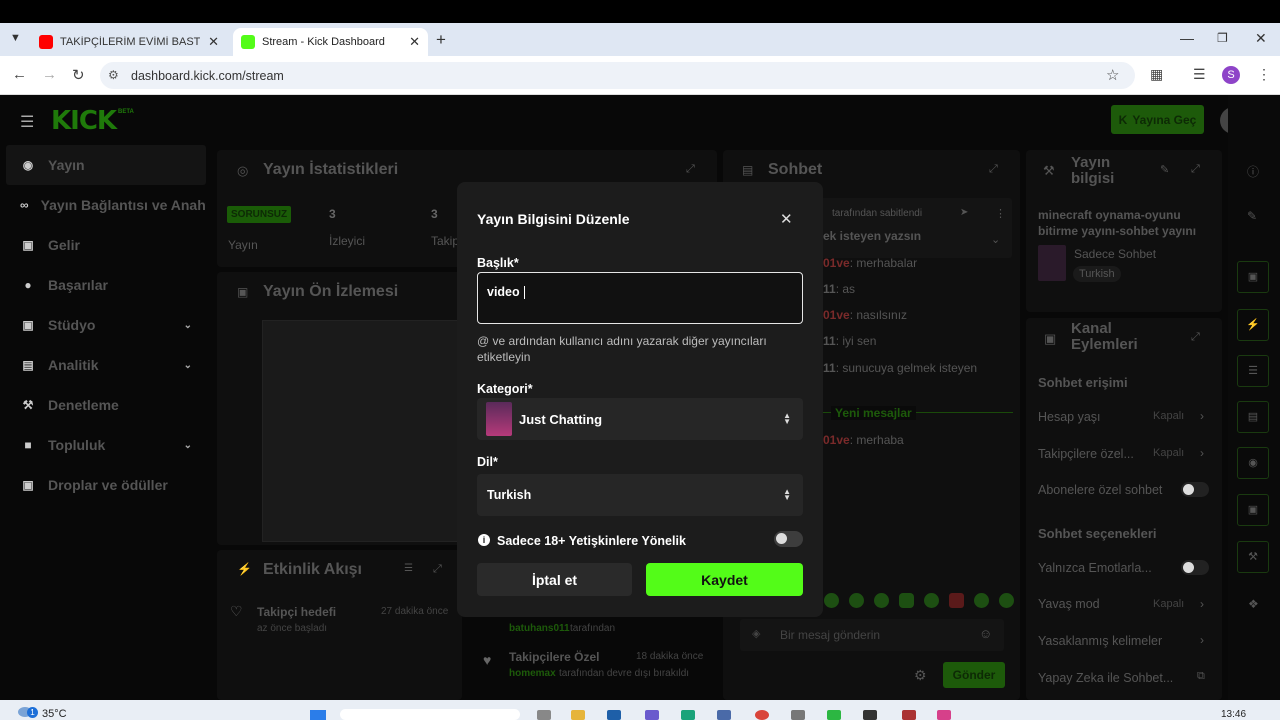 The height and width of the screenshot is (720, 1280). Describe the element at coordinates (430, 714) in the screenshot. I see `taskbar-search` at that location.